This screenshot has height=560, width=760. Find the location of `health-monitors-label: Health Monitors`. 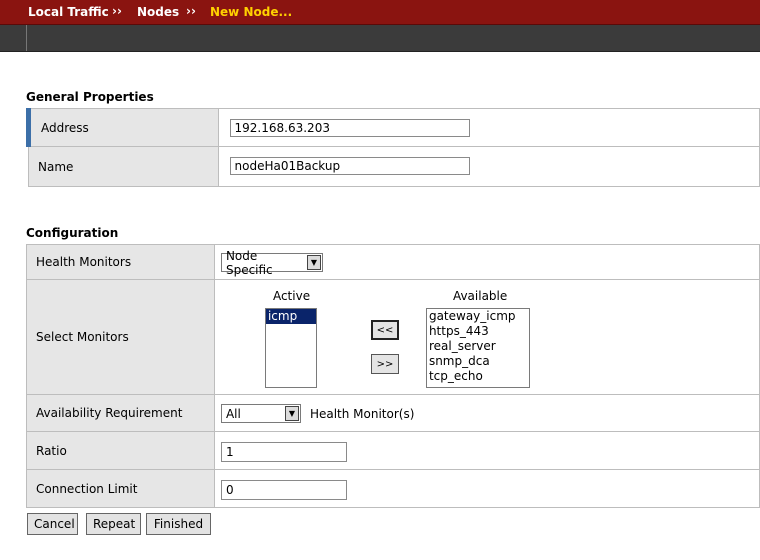

health-monitors-label: Health Monitors is located at coordinates (120, 262).